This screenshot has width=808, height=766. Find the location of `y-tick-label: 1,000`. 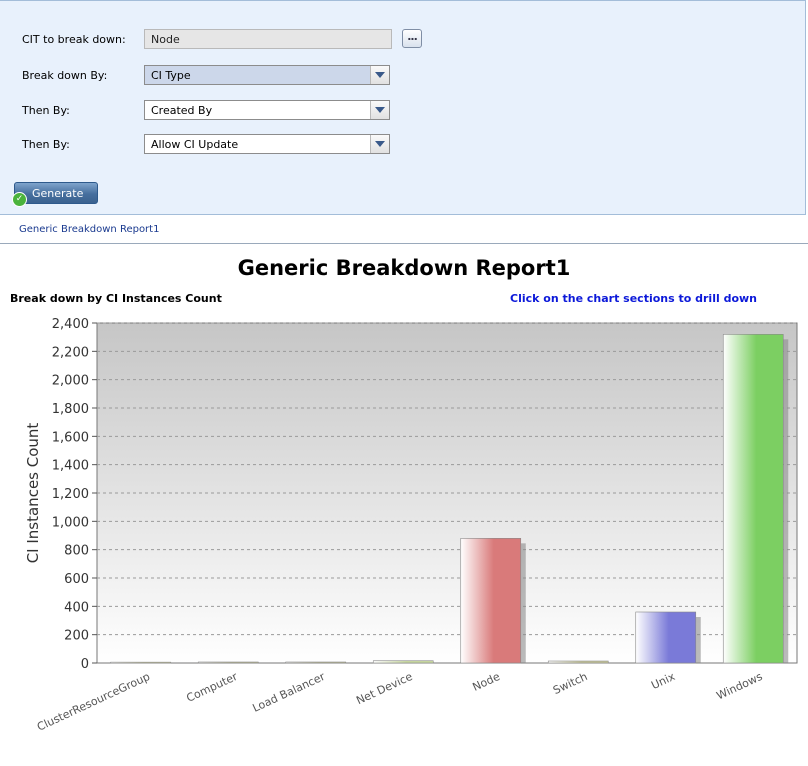

y-tick-label: 1,000 is located at coordinates (70, 522).